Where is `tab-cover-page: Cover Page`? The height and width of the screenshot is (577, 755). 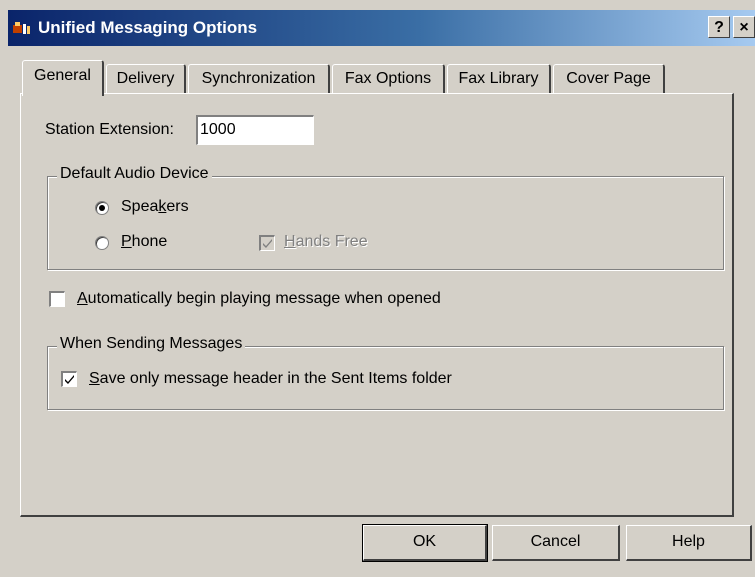
tab-cover-page: Cover Page is located at coordinates (609, 79).